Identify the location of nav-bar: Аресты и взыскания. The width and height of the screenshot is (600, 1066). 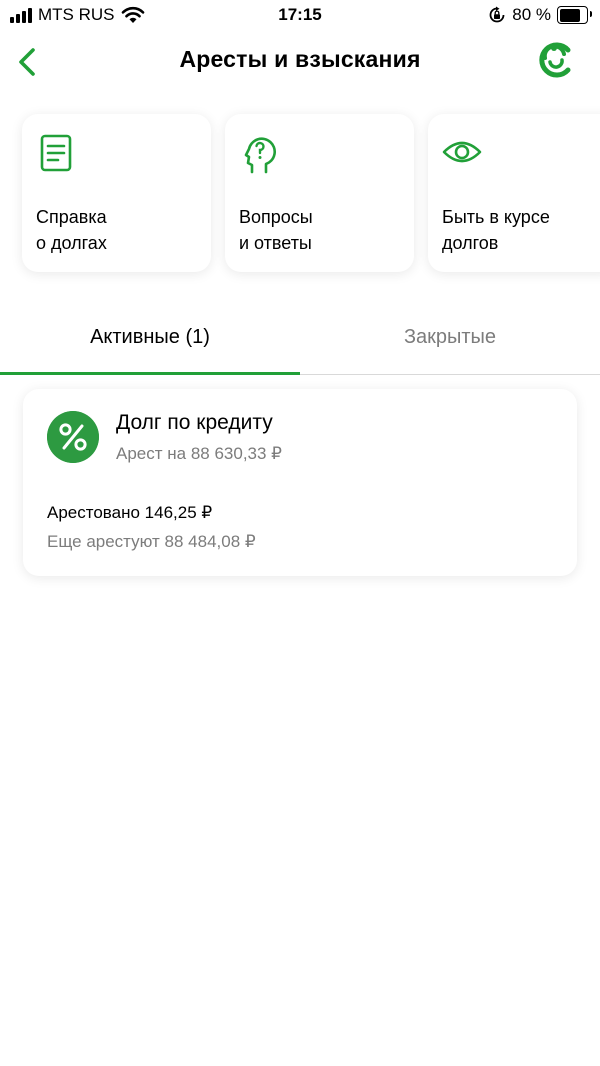
(300, 61).